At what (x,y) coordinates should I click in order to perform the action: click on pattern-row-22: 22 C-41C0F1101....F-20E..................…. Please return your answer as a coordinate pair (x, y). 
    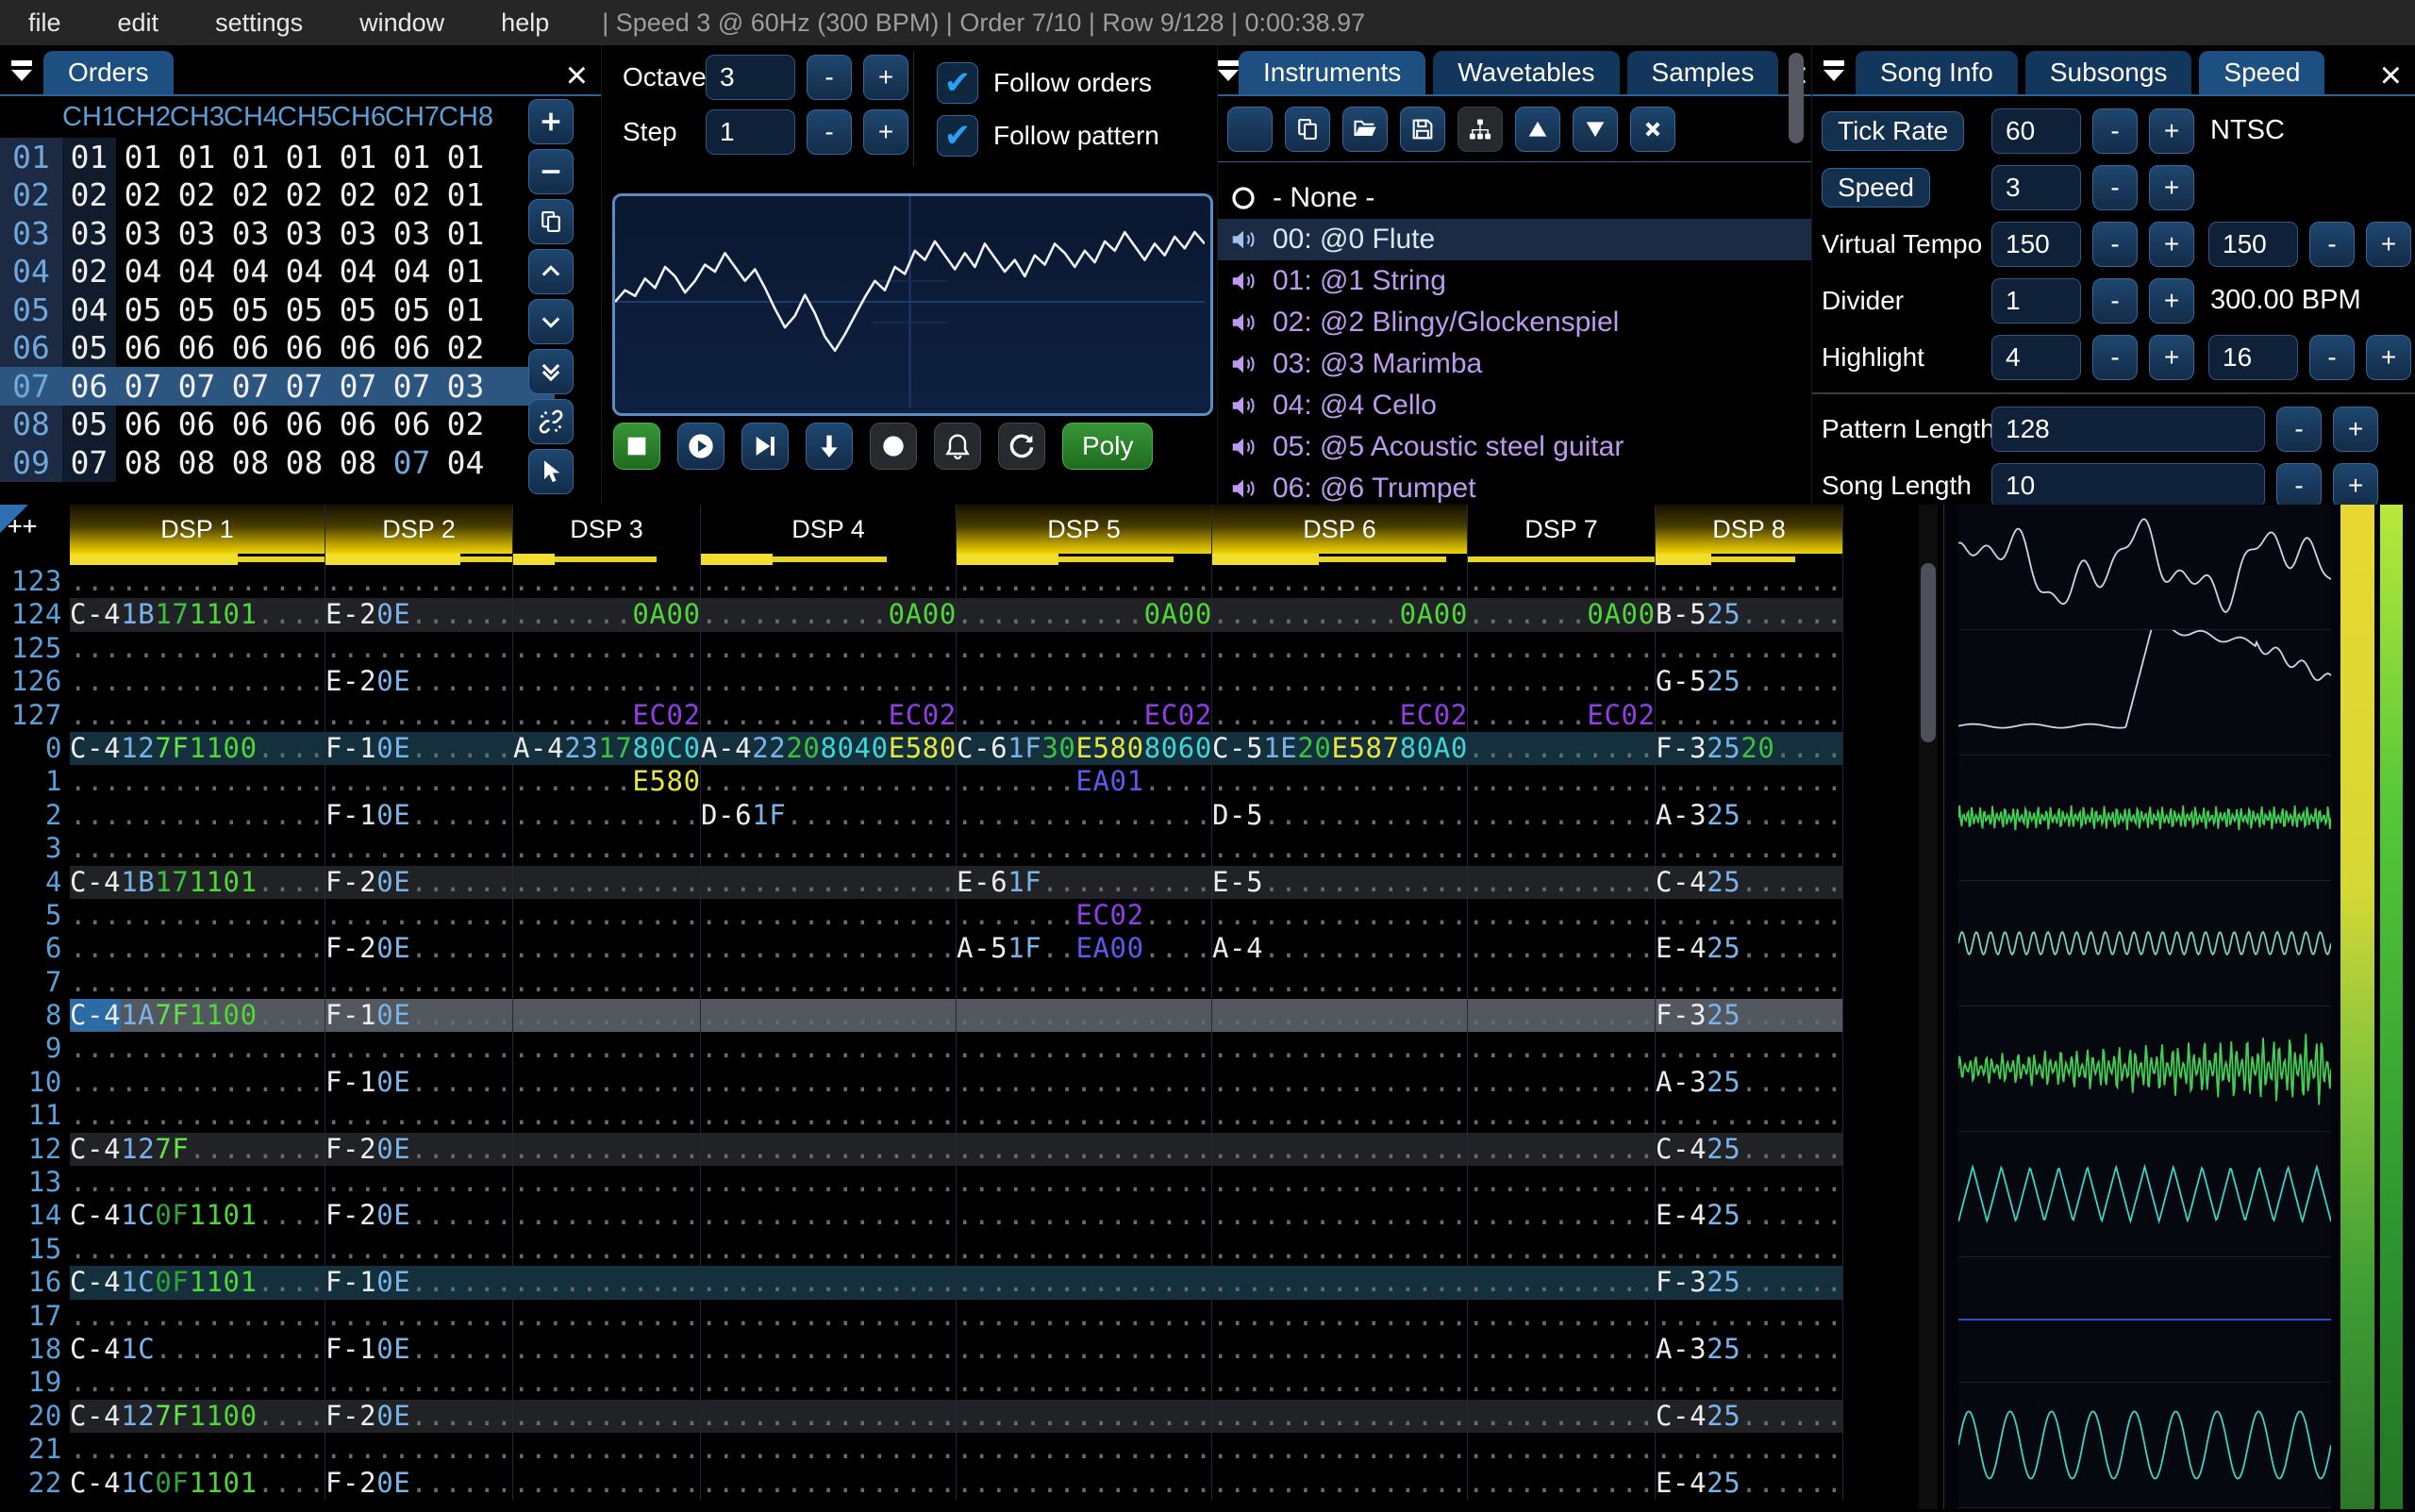
    Looking at the image, I should click on (921, 1483).